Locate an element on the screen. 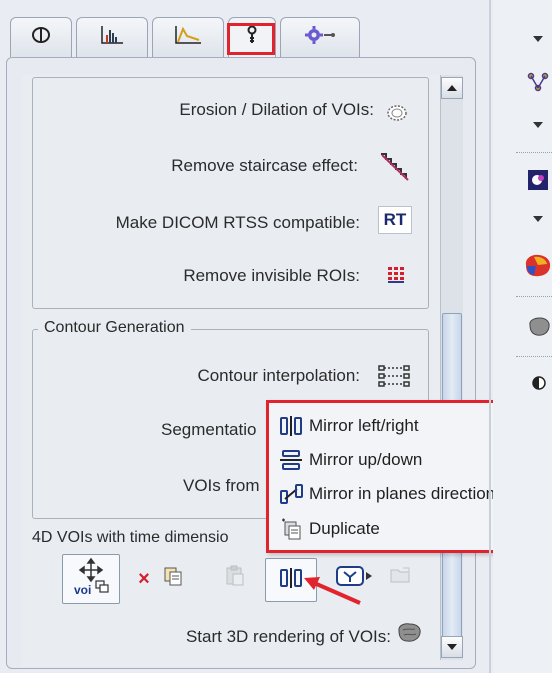 The height and width of the screenshot is (673, 552). mirror-up-down-icon is located at coordinates (294, 460).